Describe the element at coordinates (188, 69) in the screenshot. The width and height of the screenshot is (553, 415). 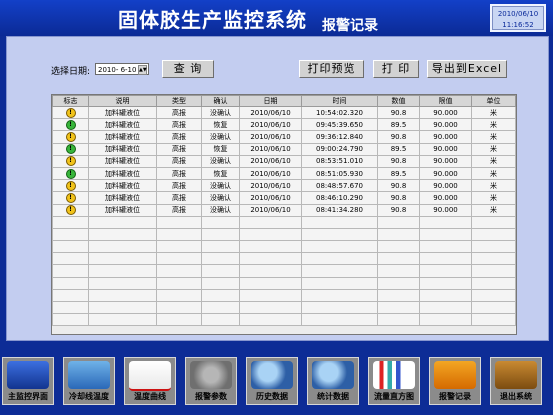
I see `query-button: 查 询` at that location.